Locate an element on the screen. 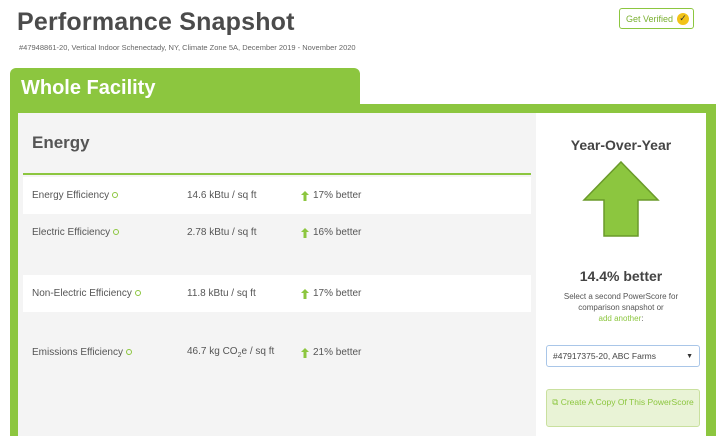 The height and width of the screenshot is (436, 716). comparison-select-value: #47917375-20, ABC Farms is located at coordinates (605, 356).